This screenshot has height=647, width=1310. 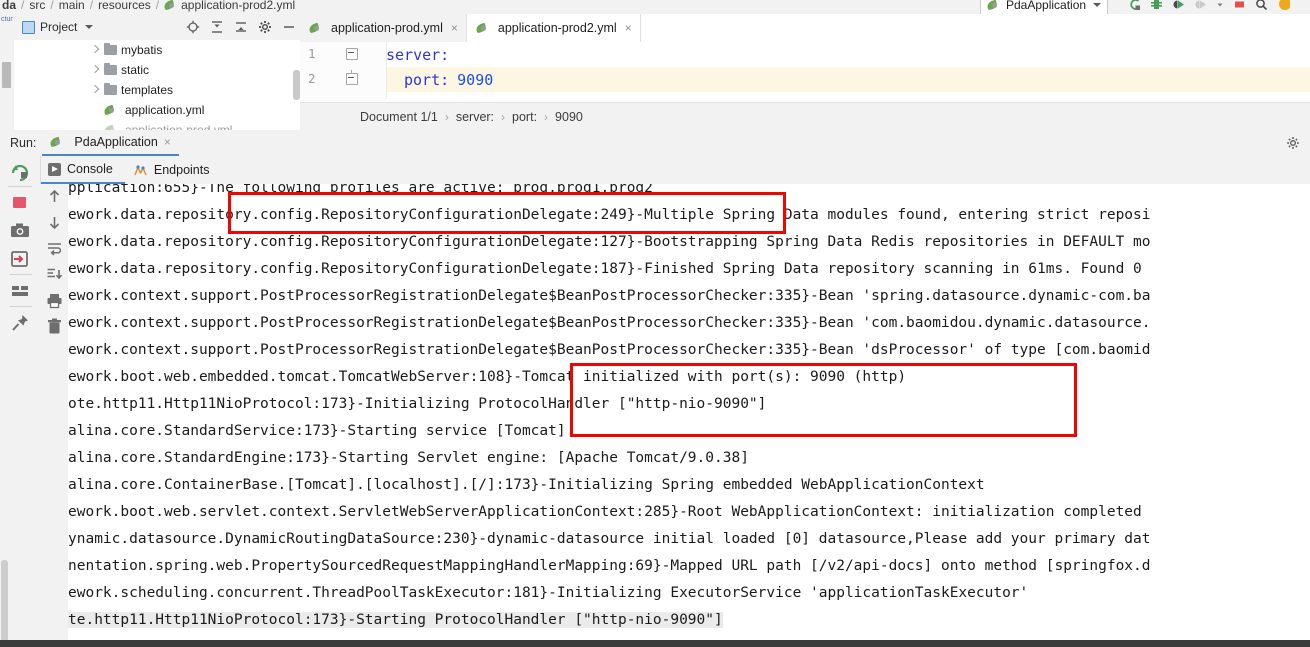 I want to click on hide-icon, so click(x=289, y=27).